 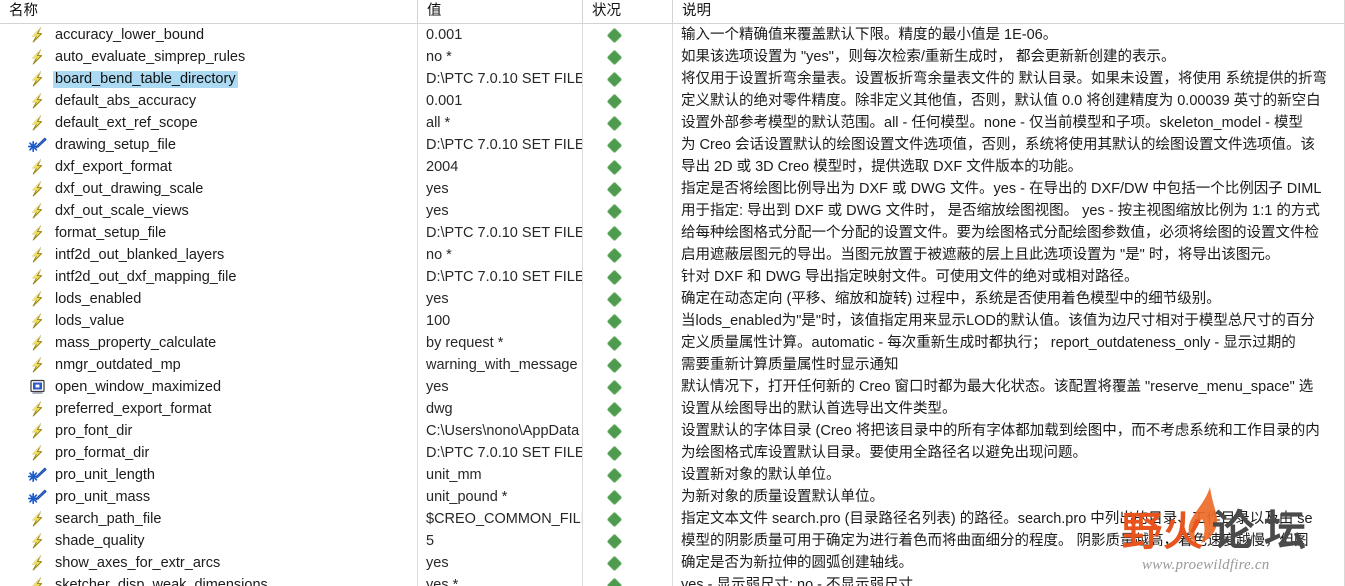 What do you see at coordinates (208, 35) in the screenshot?
I see `option-name-cell: accuracy_lower_bound` at bounding box center [208, 35].